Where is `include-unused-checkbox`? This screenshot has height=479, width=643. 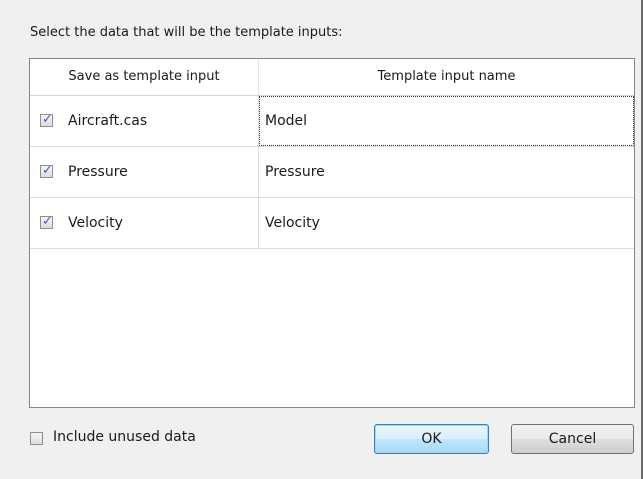
include-unused-checkbox is located at coordinates (36, 438).